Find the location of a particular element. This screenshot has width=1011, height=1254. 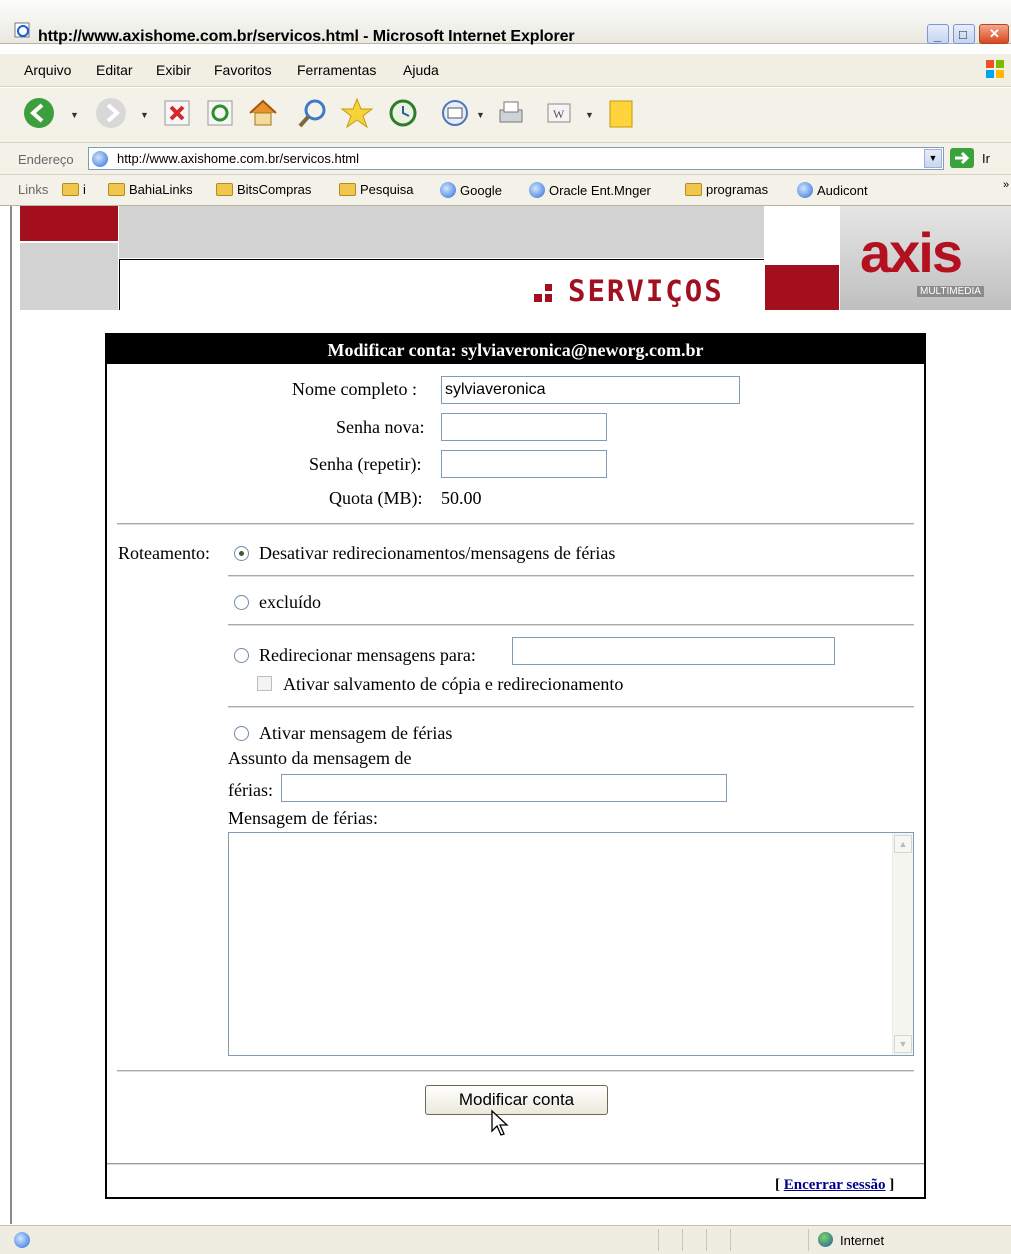

routing-vacation-radio is located at coordinates (241, 733).